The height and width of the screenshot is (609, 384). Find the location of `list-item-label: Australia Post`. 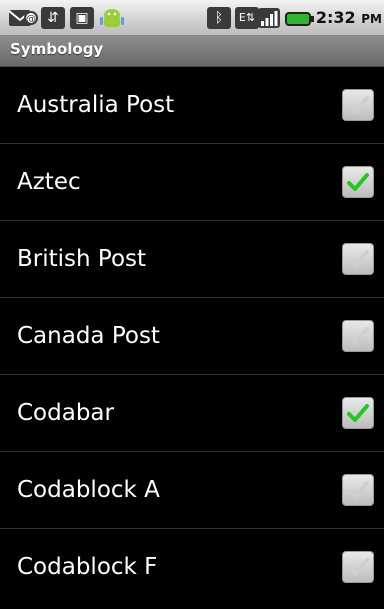

list-item-label: Australia Post is located at coordinates (96, 105).